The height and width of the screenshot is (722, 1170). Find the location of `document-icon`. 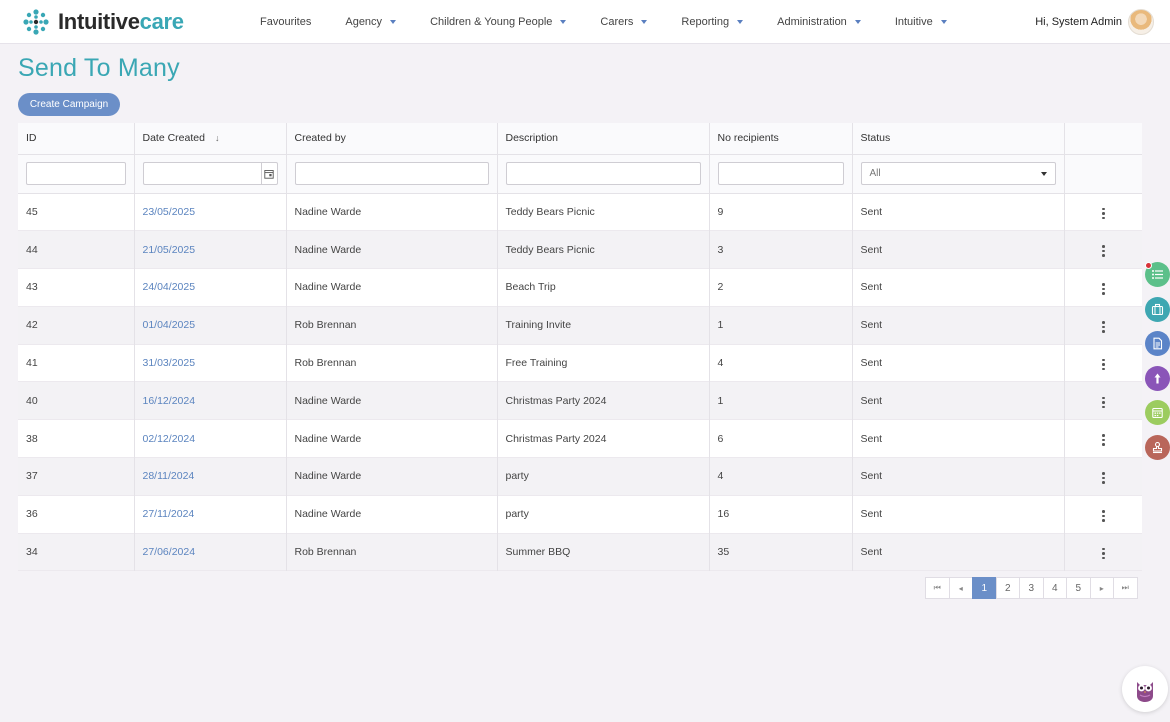

document-icon is located at coordinates (1158, 343).